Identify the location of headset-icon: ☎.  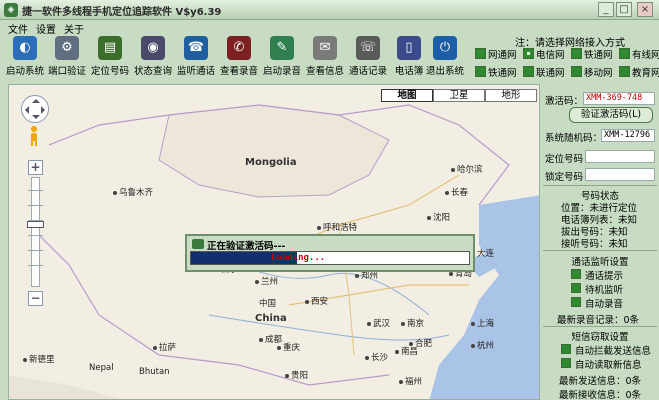
(196, 48).